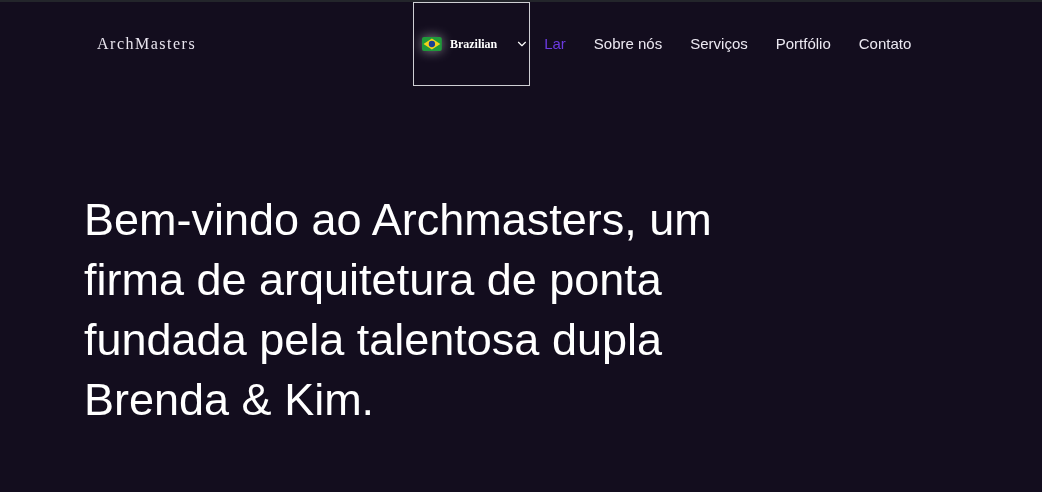  What do you see at coordinates (803, 44) in the screenshot?
I see `nav-link: Portfólio` at bounding box center [803, 44].